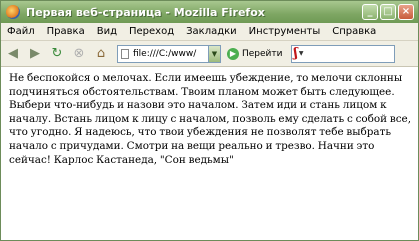  Describe the element at coordinates (233, 53) in the screenshot. I see `go-arrow-icon: ▶` at that location.